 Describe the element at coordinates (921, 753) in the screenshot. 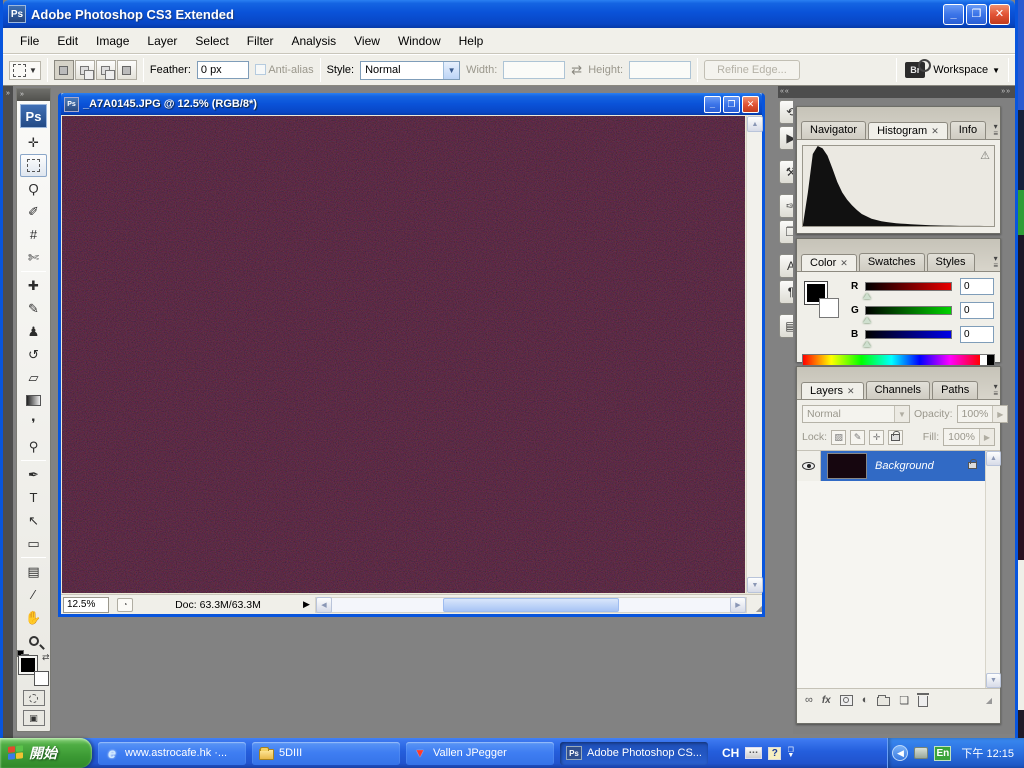

I see `tray-utility-icon` at that location.